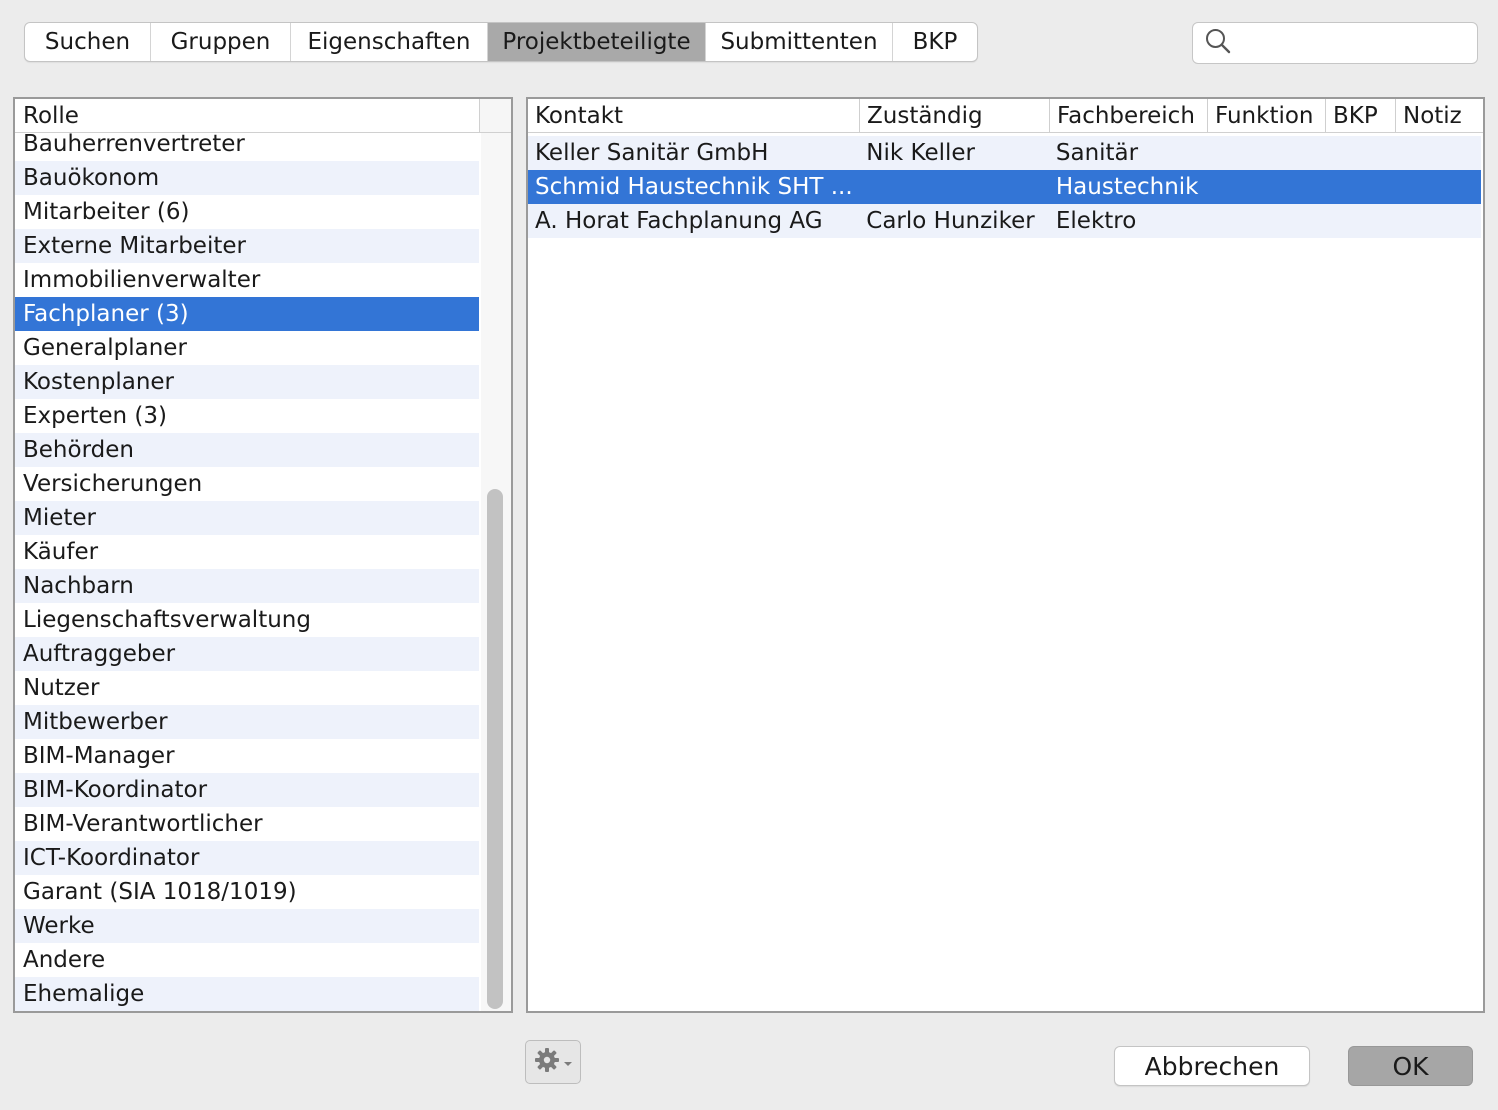 This screenshot has height=1110, width=1498. Describe the element at coordinates (950, 221) in the screenshot. I see `cell-zustaendig: Carlo Hunziker` at that location.